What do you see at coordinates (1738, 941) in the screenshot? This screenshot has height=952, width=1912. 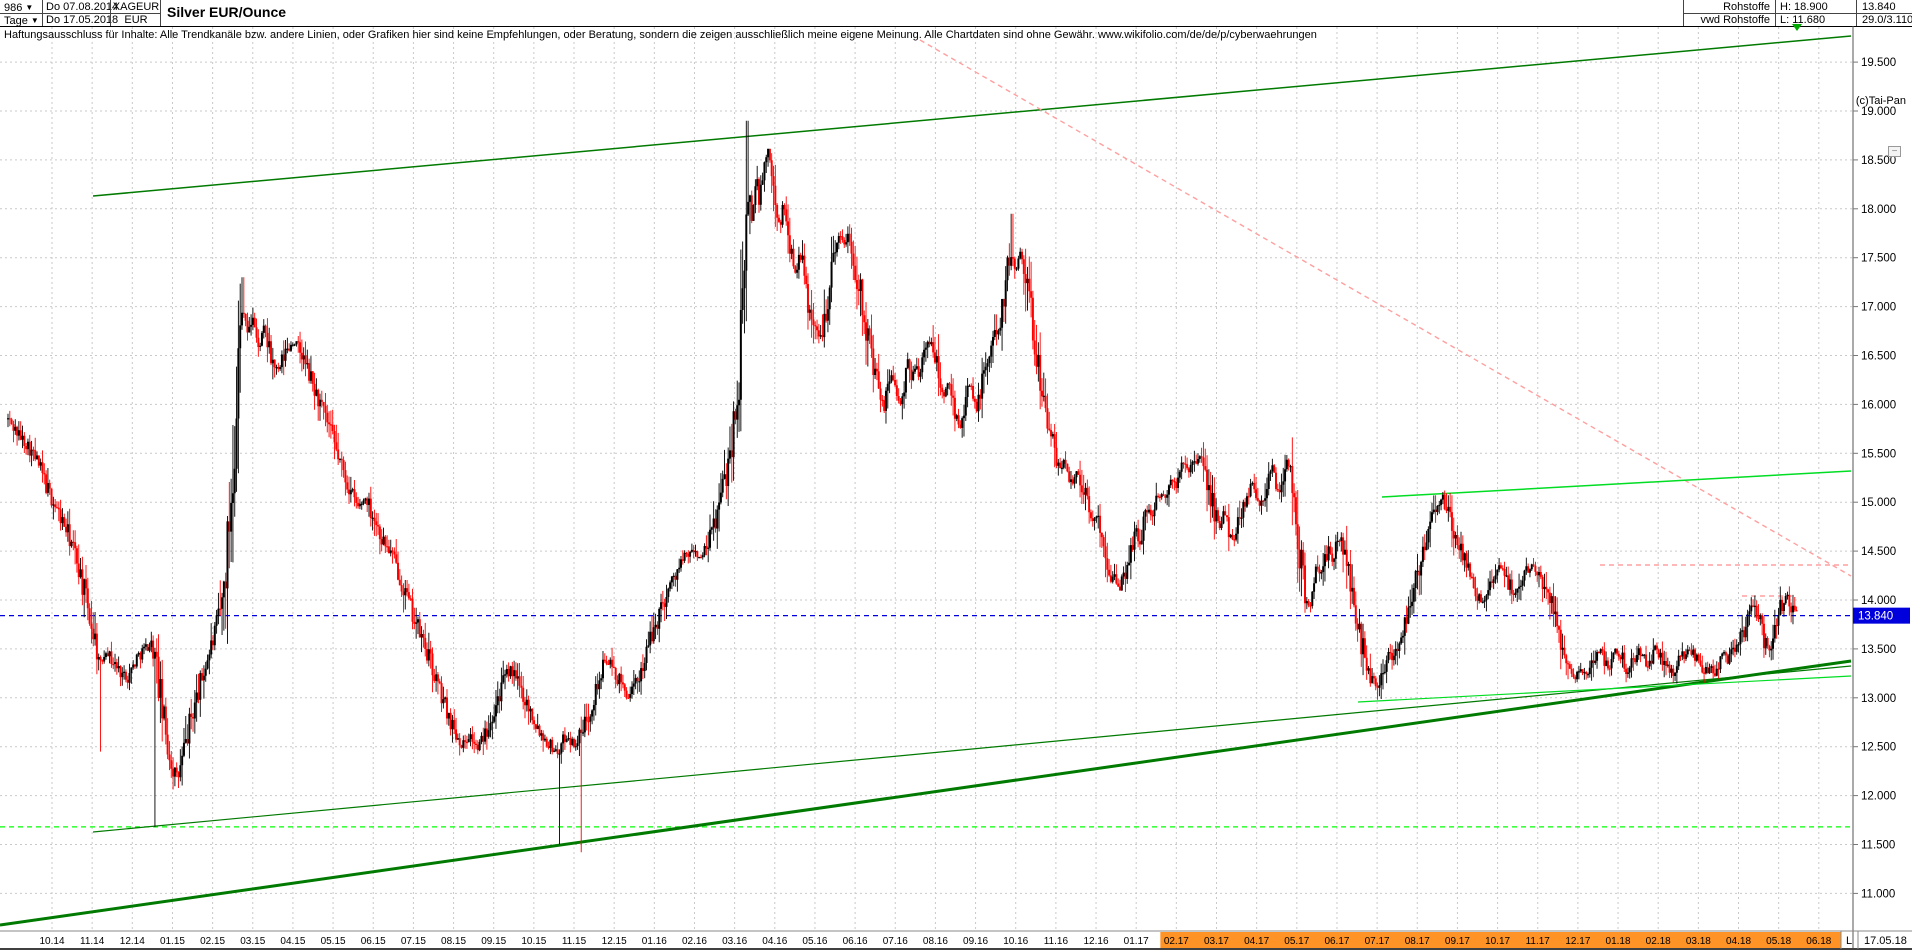 I see `time-tick-label: 04.18` at bounding box center [1738, 941].